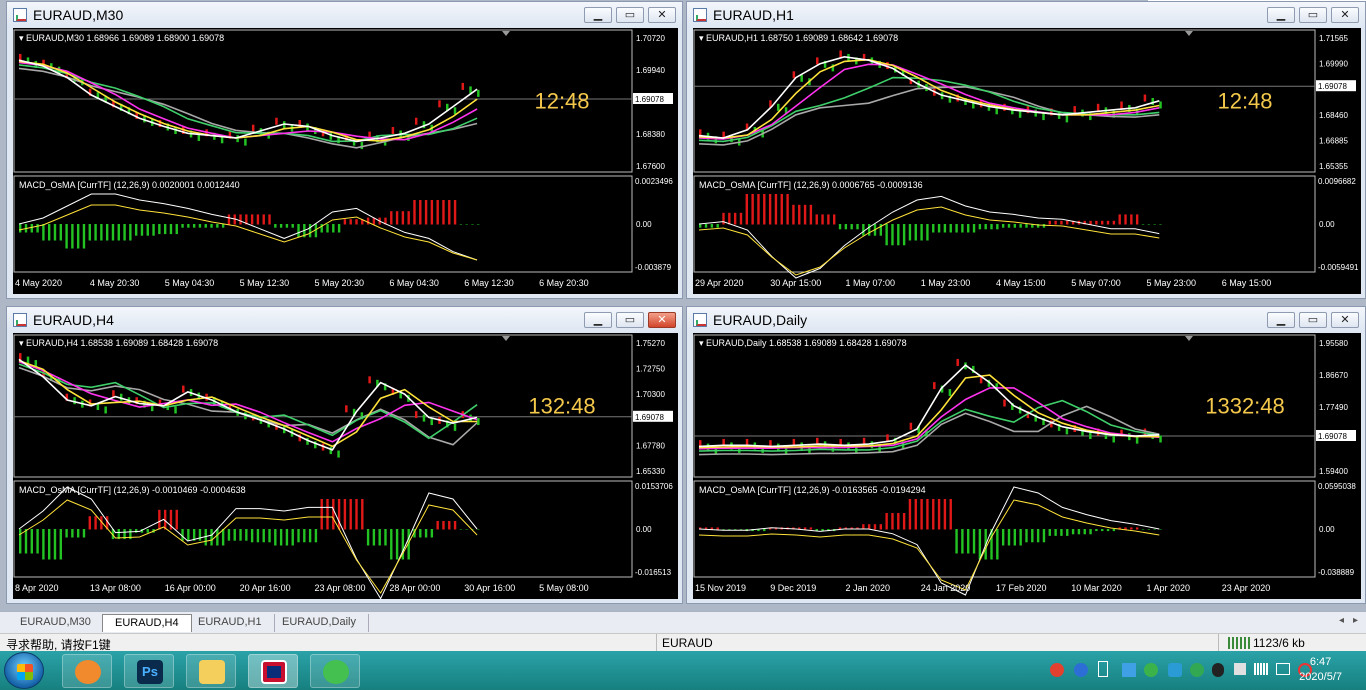 The image size is (1366, 690). Describe the element at coordinates (1283, 669) in the screenshot. I see `display-icon` at that location.